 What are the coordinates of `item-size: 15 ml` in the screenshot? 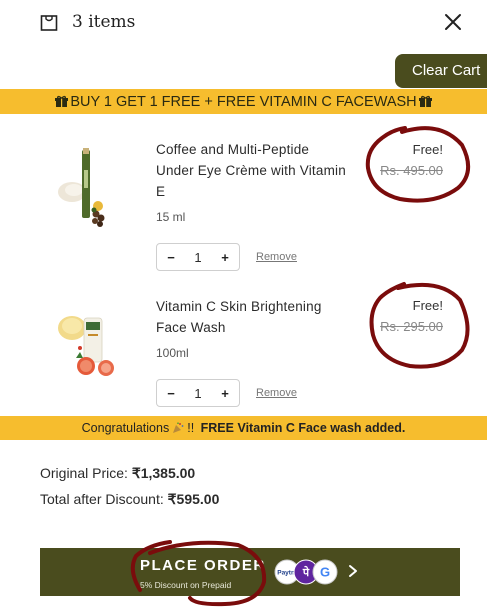 It's located at (171, 217).